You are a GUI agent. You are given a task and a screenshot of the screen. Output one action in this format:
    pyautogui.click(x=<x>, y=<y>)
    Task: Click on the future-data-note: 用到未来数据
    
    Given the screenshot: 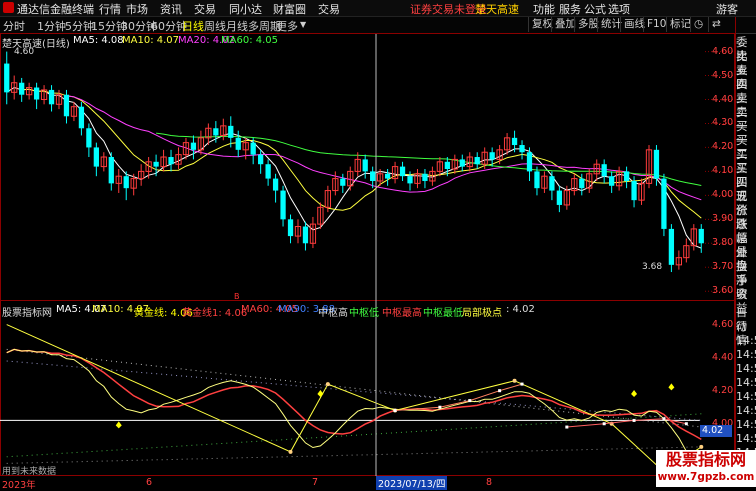 What is the action you would take?
    pyautogui.click(x=29, y=472)
    